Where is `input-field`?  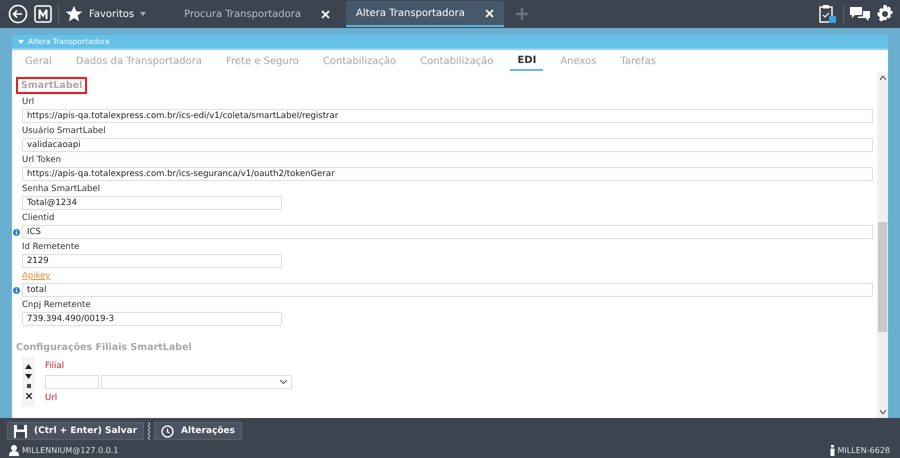
input-field is located at coordinates (72, 382).